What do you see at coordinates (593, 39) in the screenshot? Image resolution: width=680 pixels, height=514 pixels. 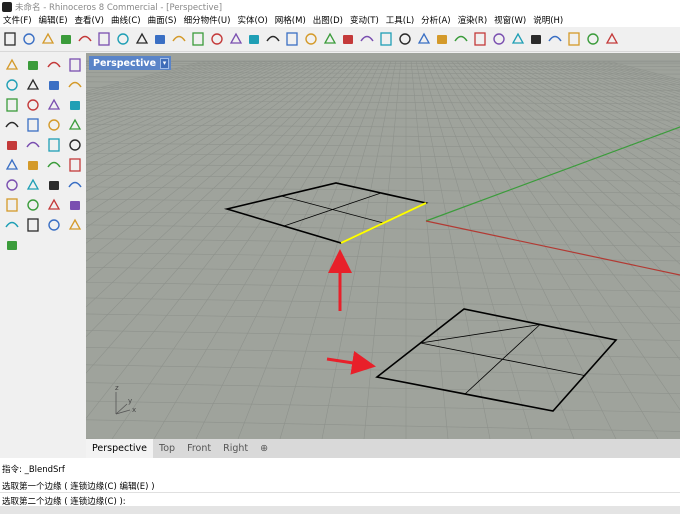 I see `globe-icon` at bounding box center [593, 39].